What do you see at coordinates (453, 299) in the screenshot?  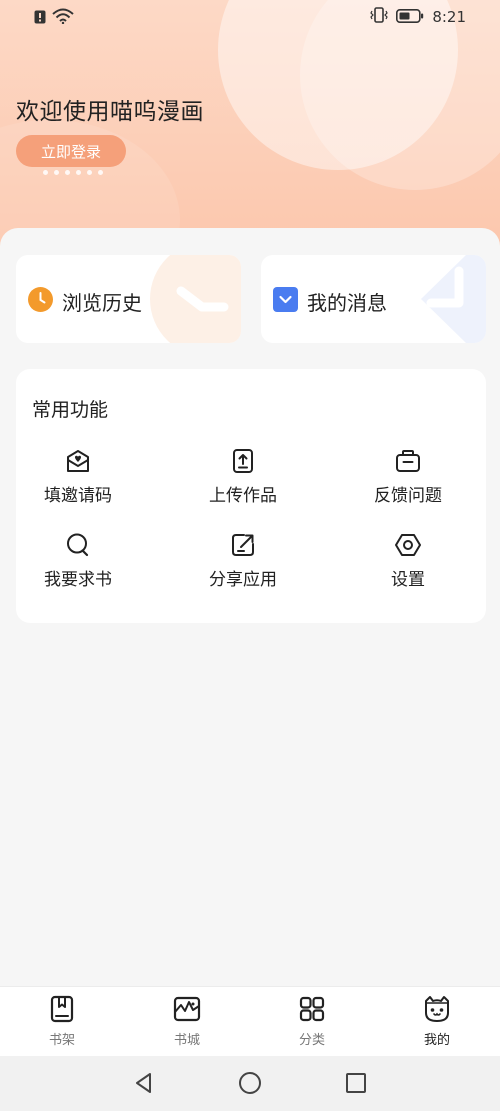 I see `message-decoration` at bounding box center [453, 299].